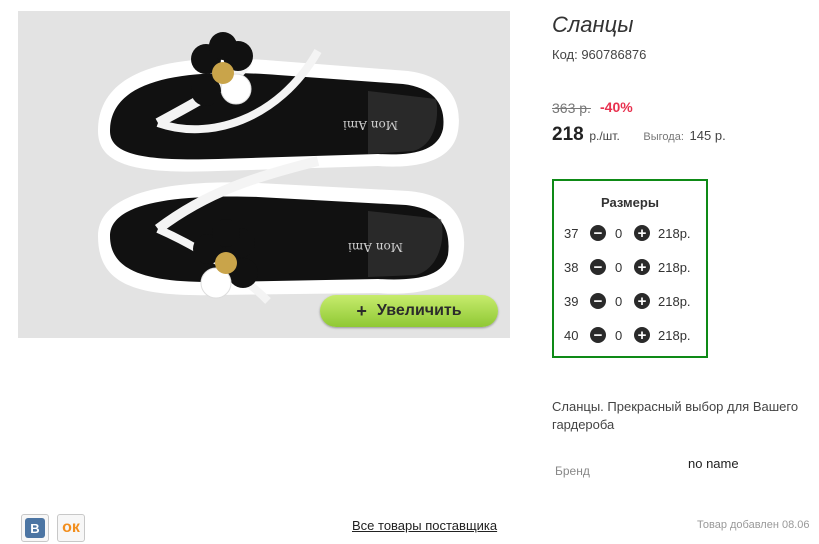 This screenshot has width=819, height=544. I want to click on size-row: 37 − 0 + 218р., so click(634, 233).